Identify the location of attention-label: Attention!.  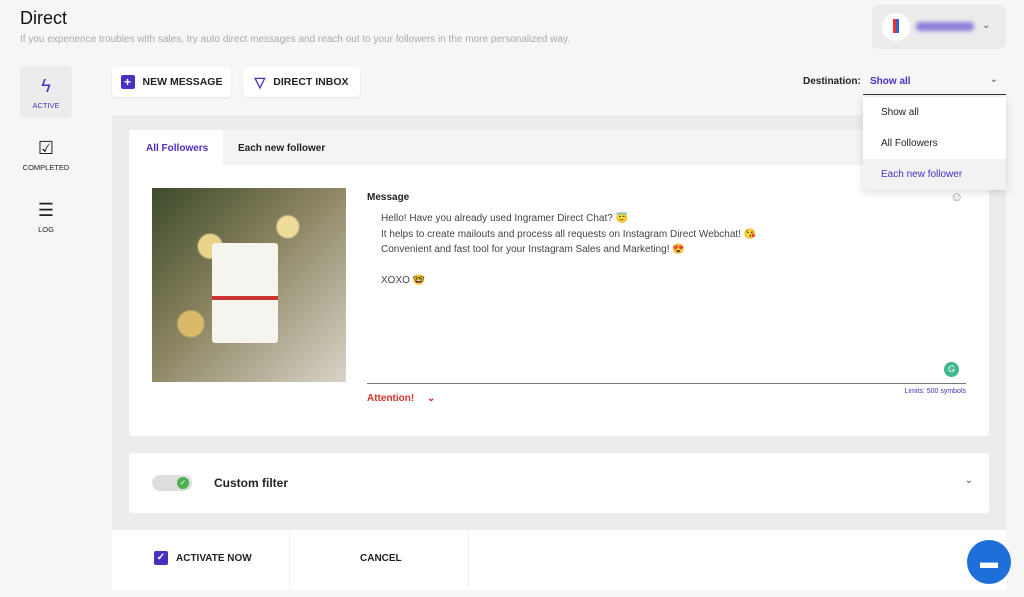
(391, 398).